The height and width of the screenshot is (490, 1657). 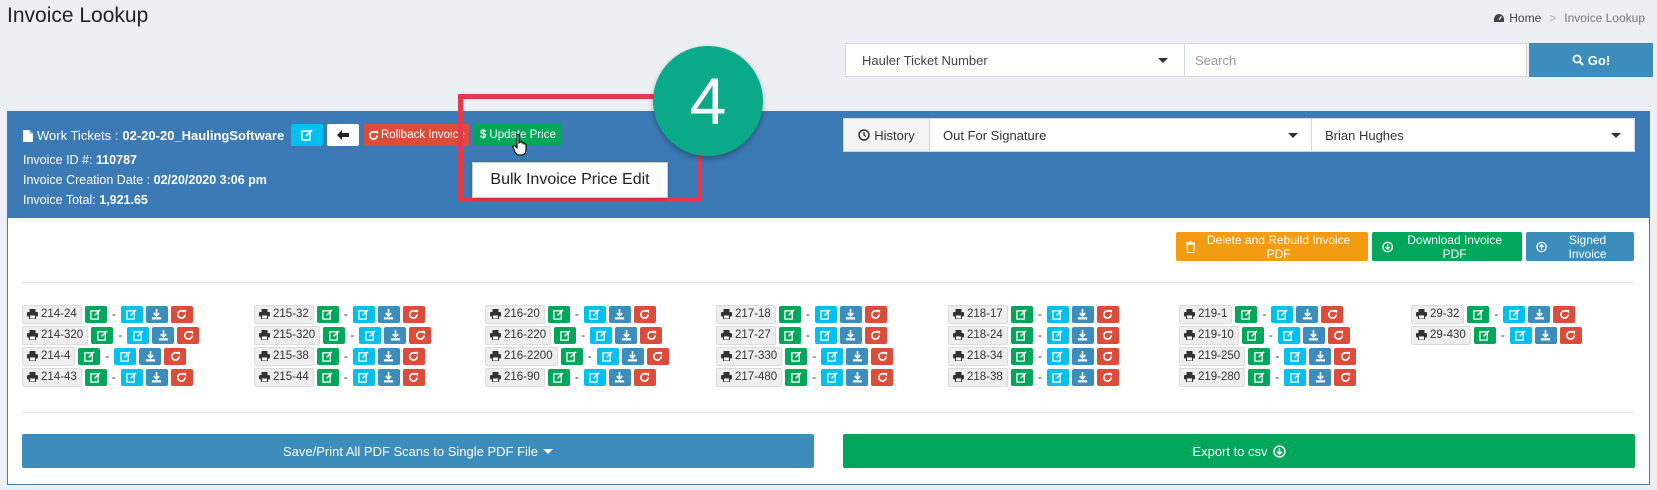 What do you see at coordinates (1591, 60) in the screenshot?
I see `go-button: Go!` at bounding box center [1591, 60].